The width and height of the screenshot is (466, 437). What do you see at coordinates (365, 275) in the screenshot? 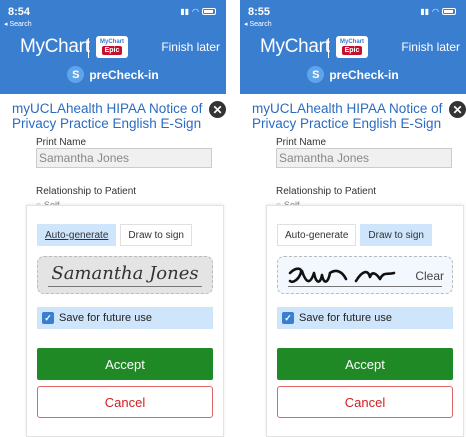
I see `signature-draw-pad: Clear` at bounding box center [365, 275].